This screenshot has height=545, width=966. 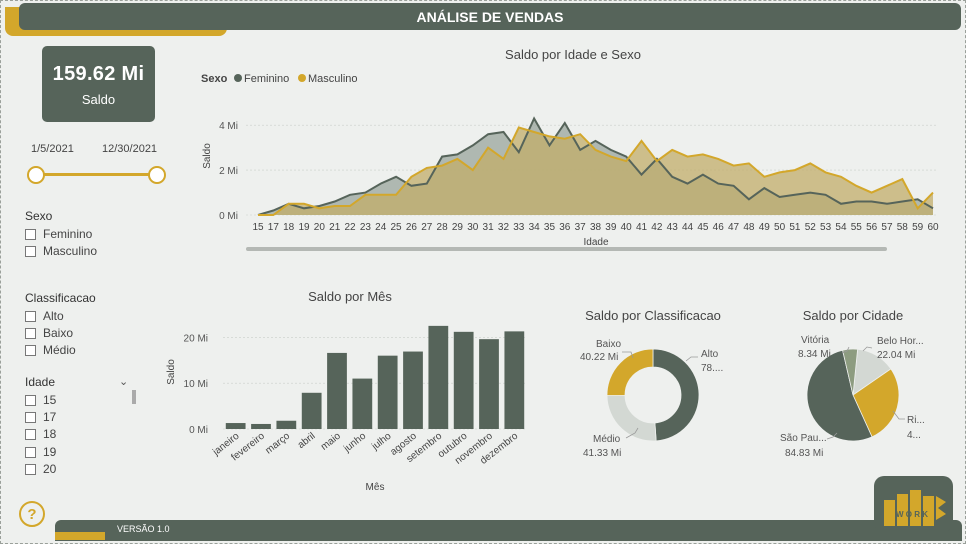 I want to click on x-tick-label: 31, so click(x=489, y=227).